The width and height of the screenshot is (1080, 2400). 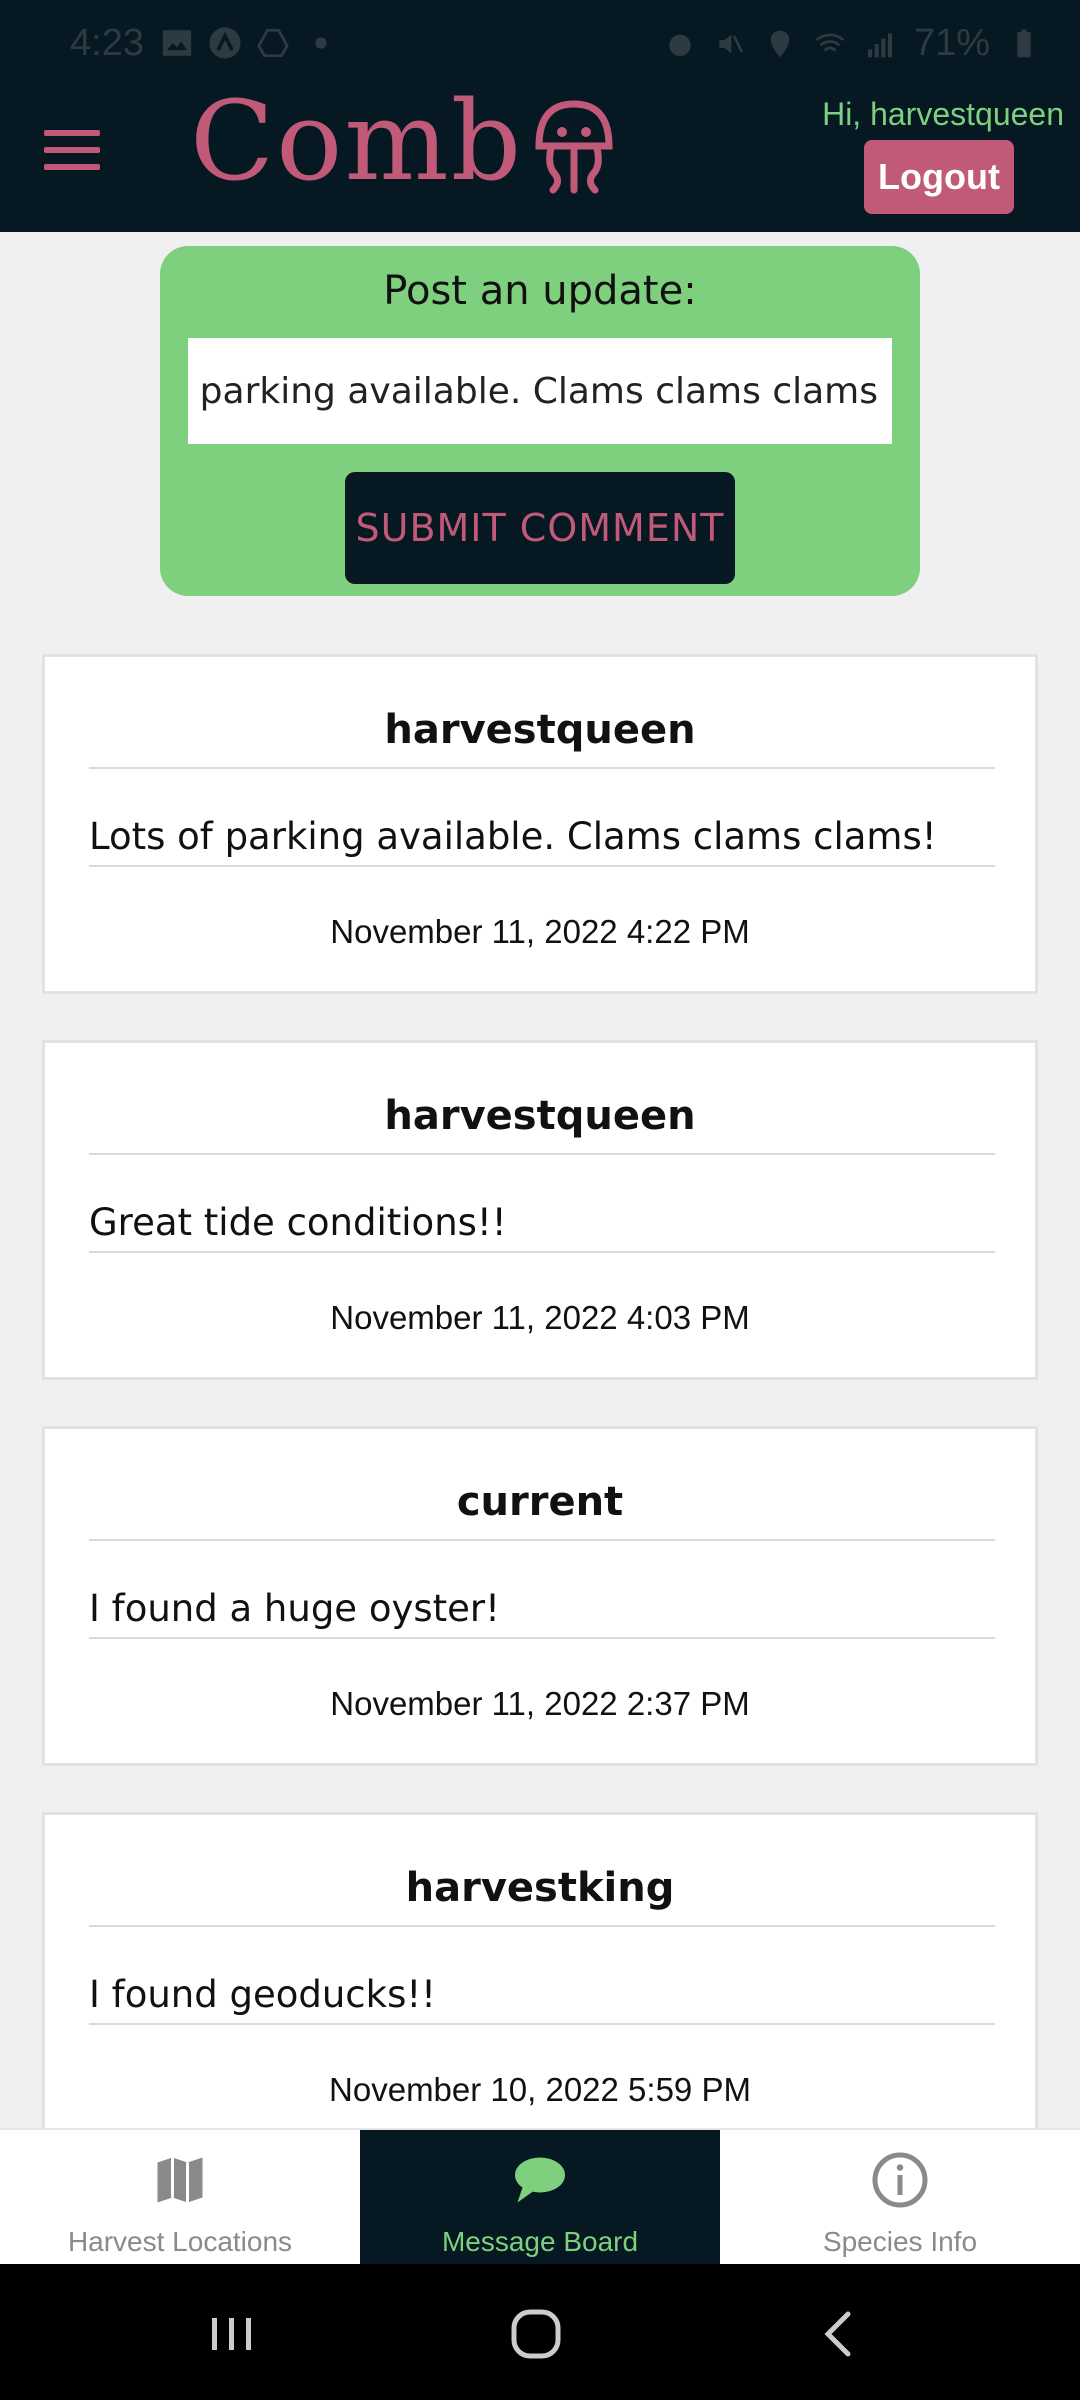 I want to click on tab-message-board: Message Board, so click(x=540, y=2198).